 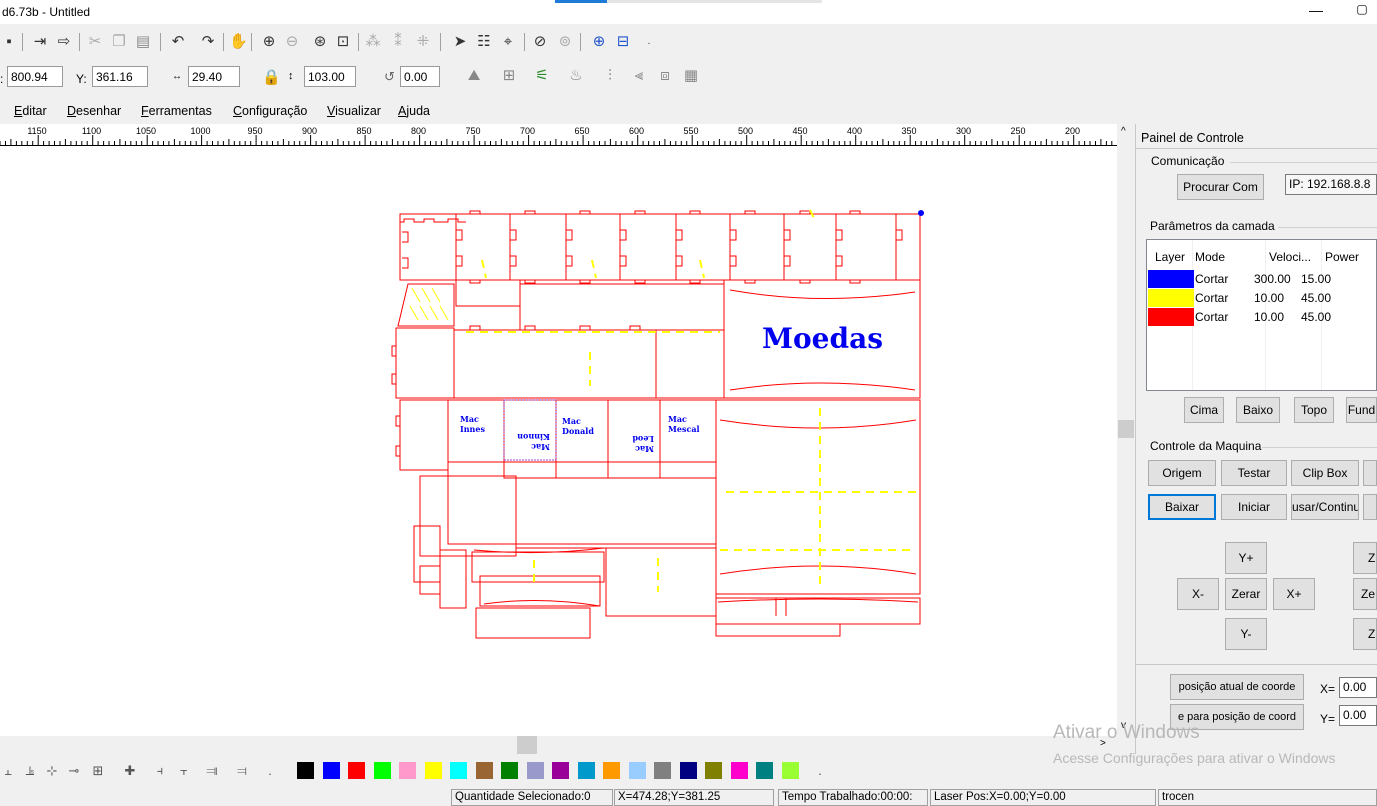 I want to click on horizontal-scrollbar: >, so click(x=567, y=745).